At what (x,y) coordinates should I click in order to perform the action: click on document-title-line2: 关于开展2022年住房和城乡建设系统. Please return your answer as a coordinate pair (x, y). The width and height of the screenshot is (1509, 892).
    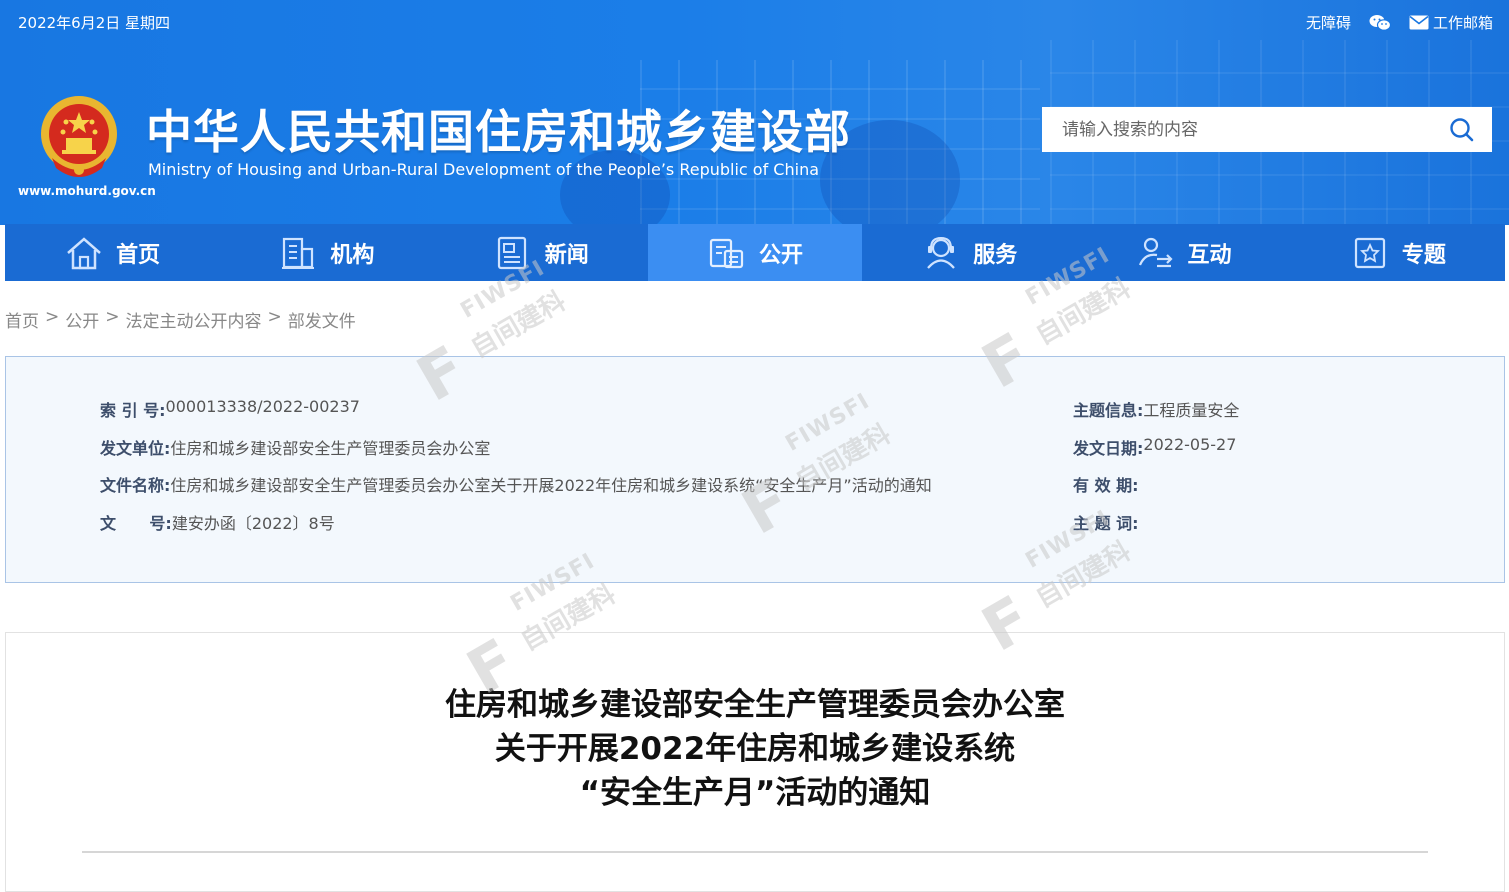
    Looking at the image, I should click on (755, 749).